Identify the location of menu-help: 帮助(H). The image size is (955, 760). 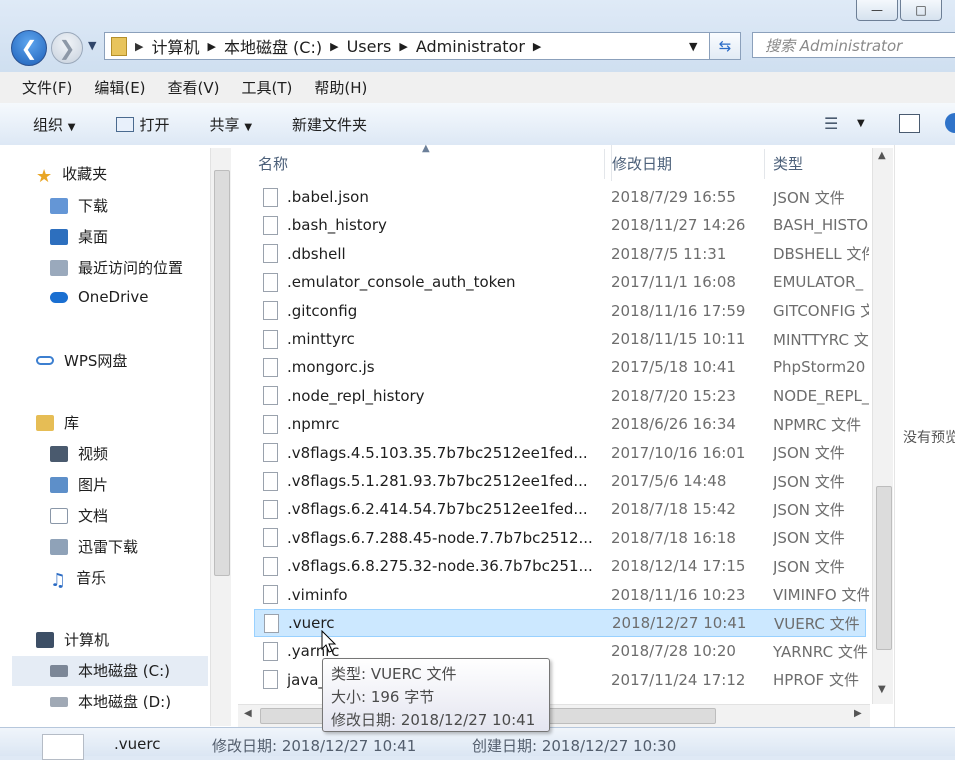
(340, 87).